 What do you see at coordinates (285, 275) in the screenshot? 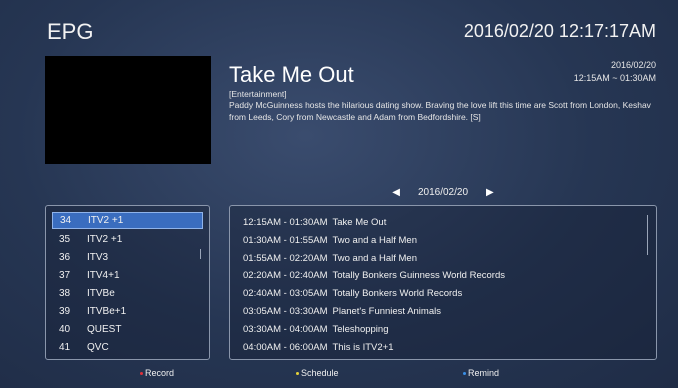
I see `schedule-time: 02:20AM - 02:40AM` at bounding box center [285, 275].